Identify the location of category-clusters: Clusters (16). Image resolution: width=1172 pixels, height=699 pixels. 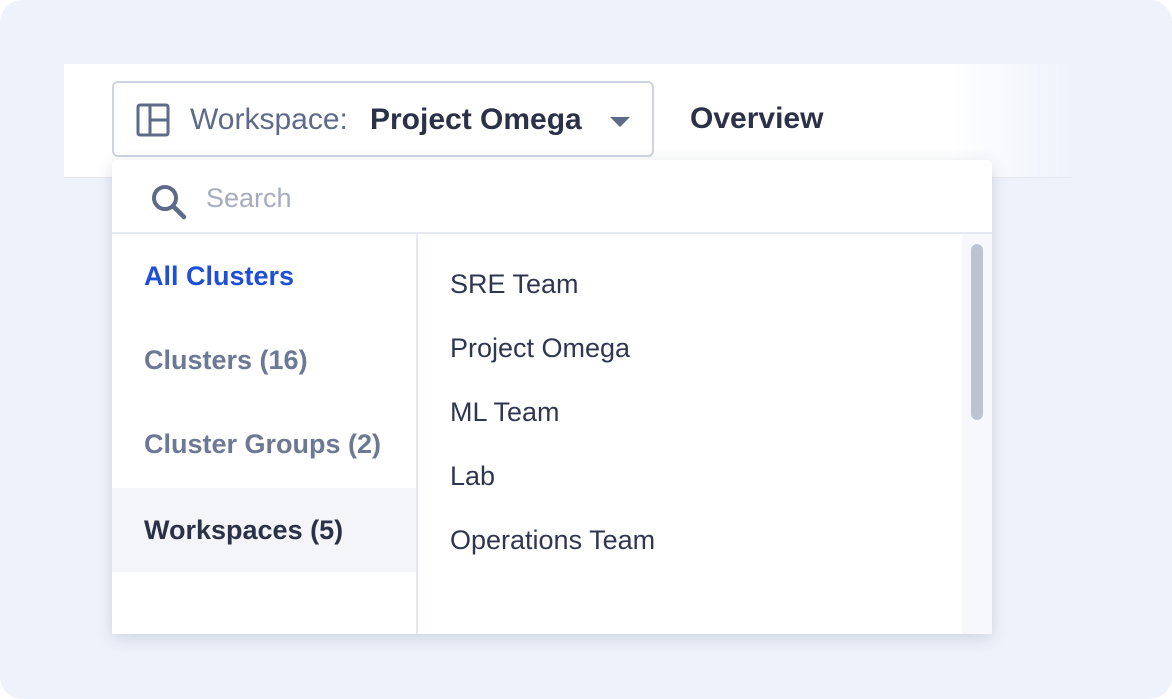
(264, 360).